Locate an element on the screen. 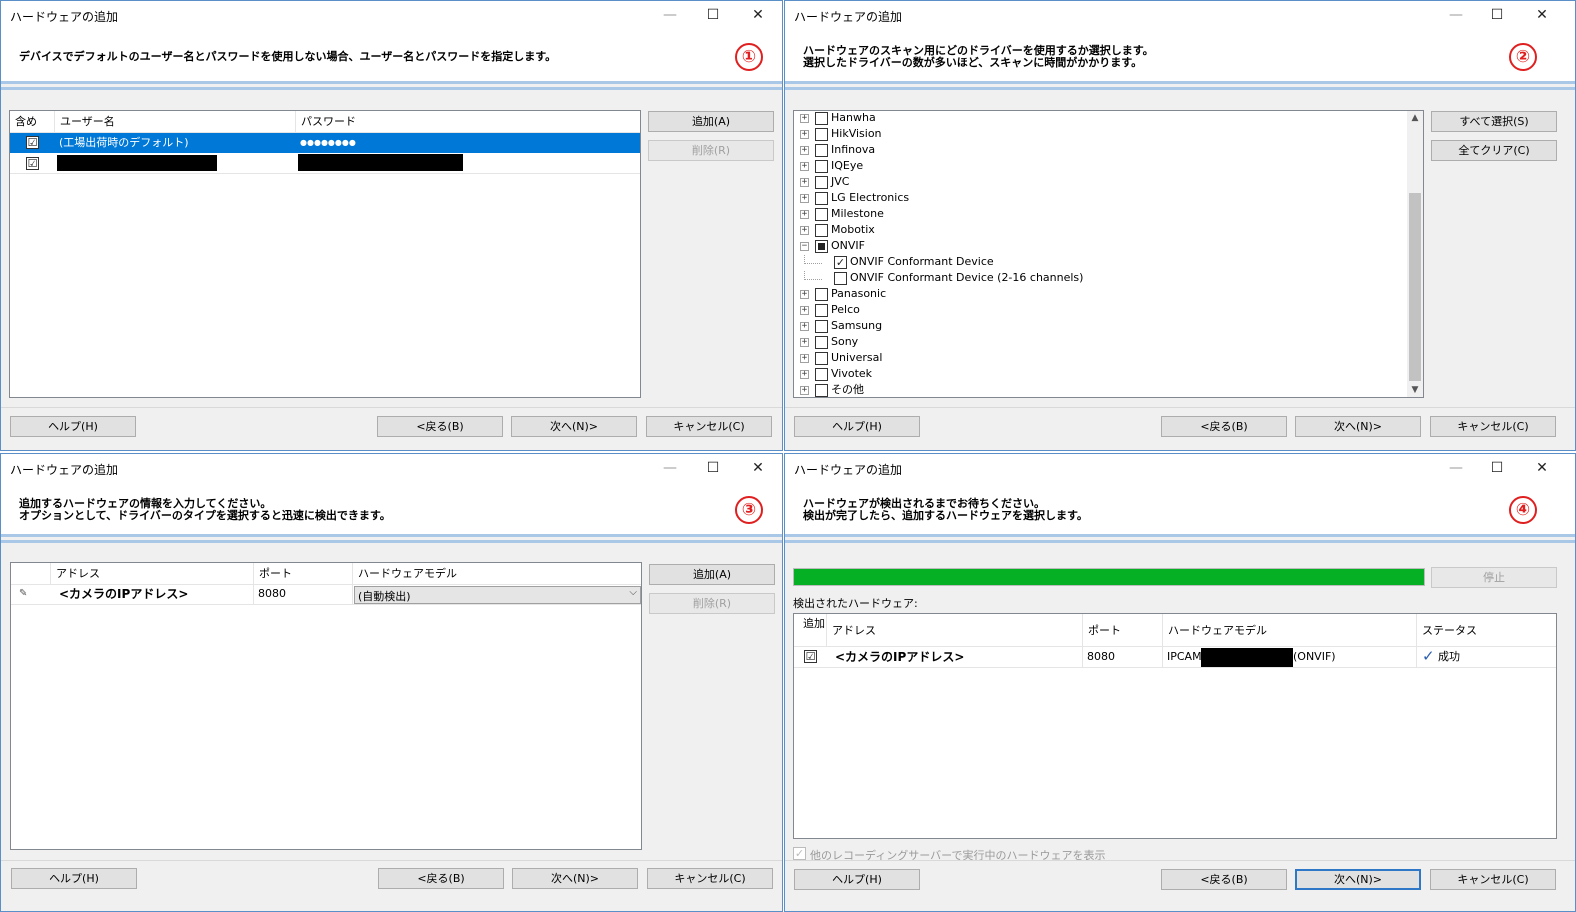  table-row: ☑ <カメラのIPアドレス> 8080 IPCAM (ONVIF) ✓ 成功 is located at coordinates (1175, 657).